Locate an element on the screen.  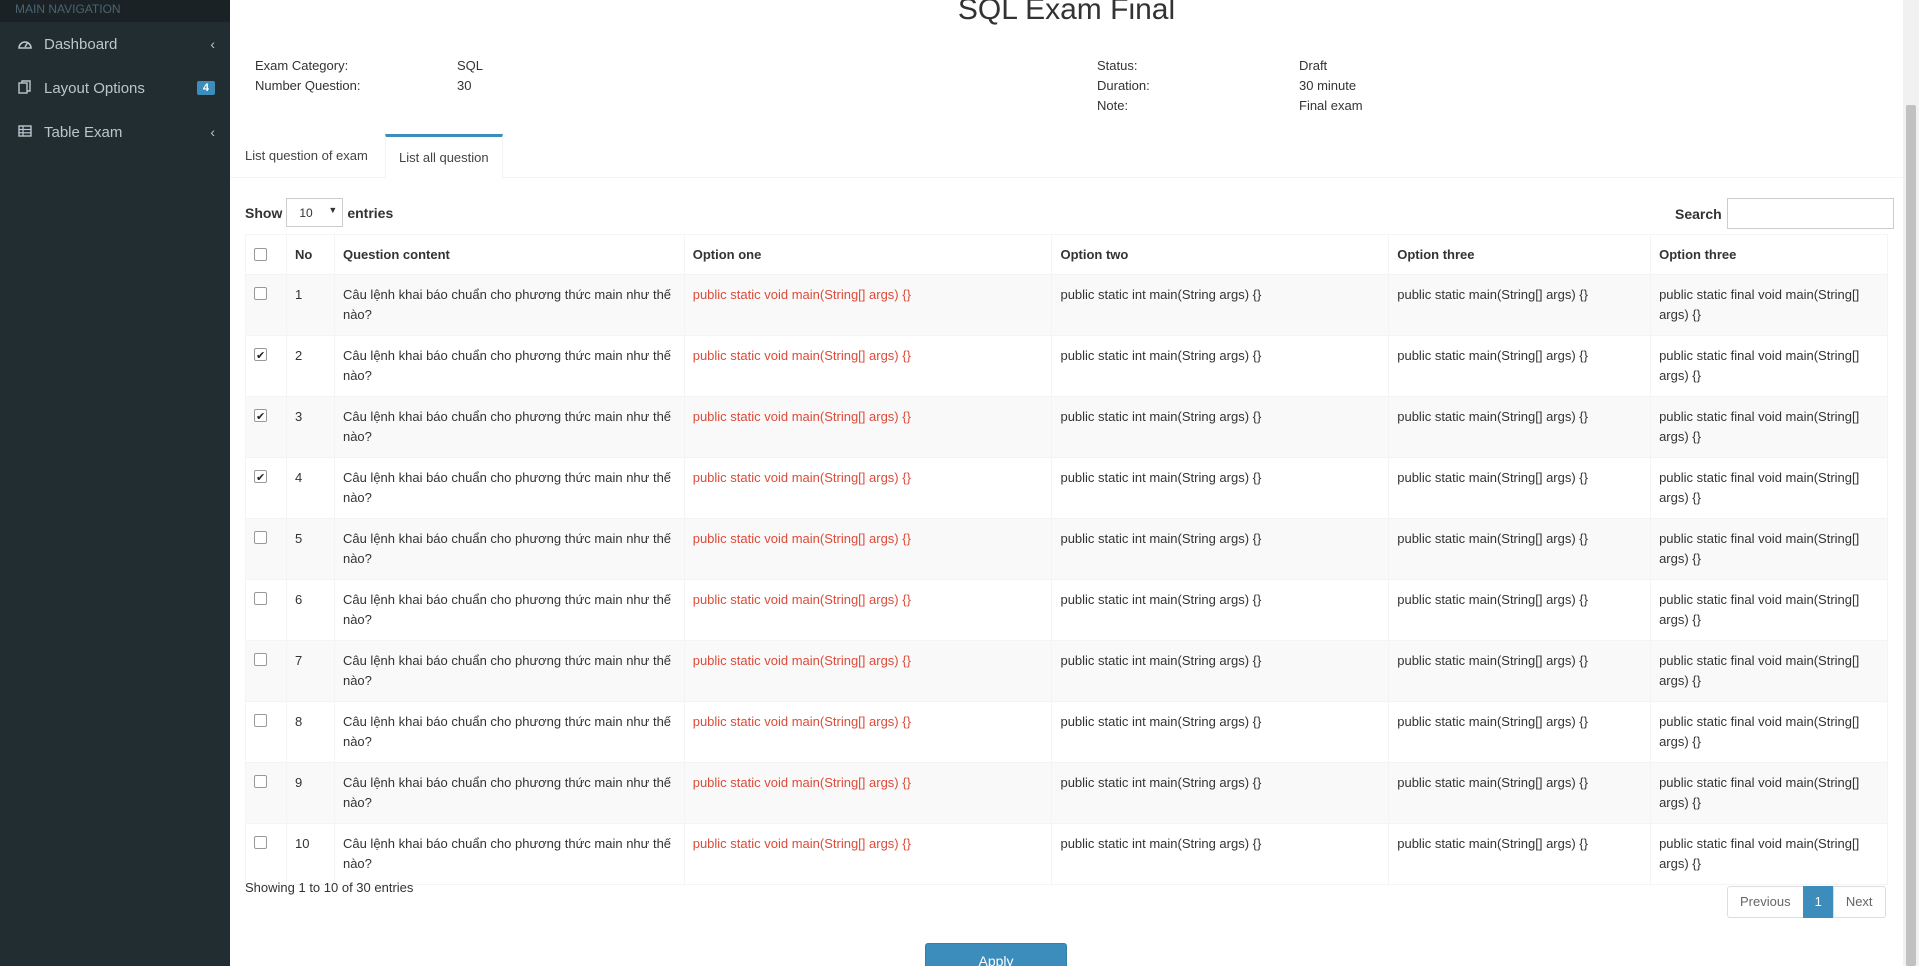
sidebar-item-dashboard: Dashboard ‹ is located at coordinates (115, 44).